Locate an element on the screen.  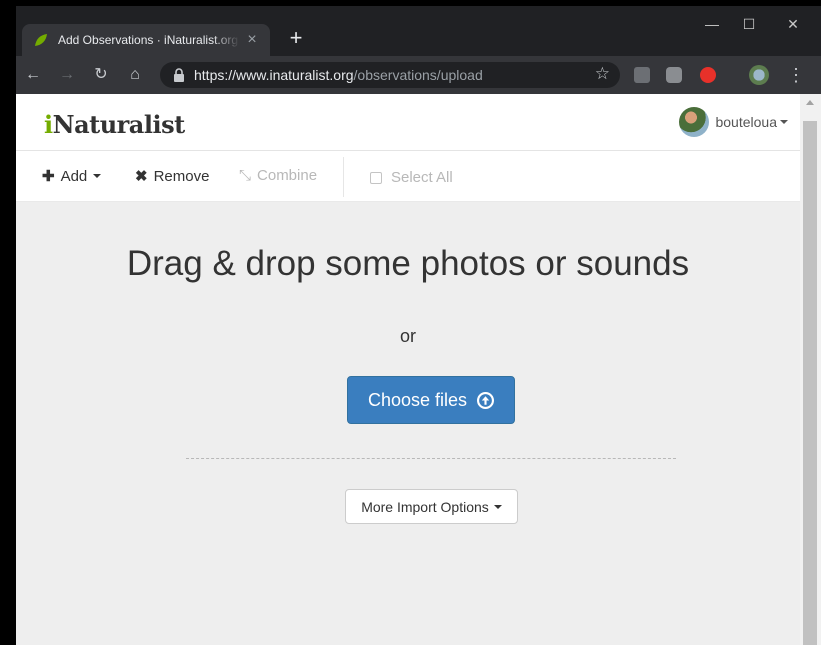
user-avatar is located at coordinates (694, 122).